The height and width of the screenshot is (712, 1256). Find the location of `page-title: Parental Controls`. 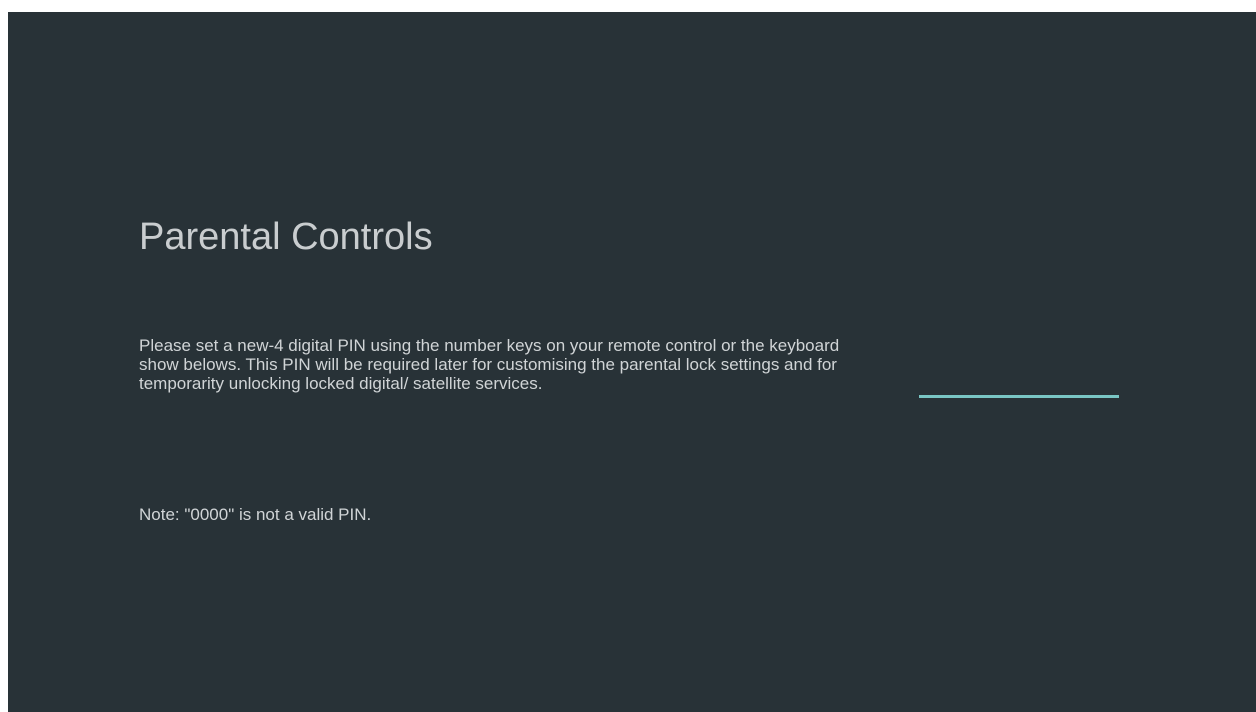

page-title: Parental Controls is located at coordinates (286, 237).